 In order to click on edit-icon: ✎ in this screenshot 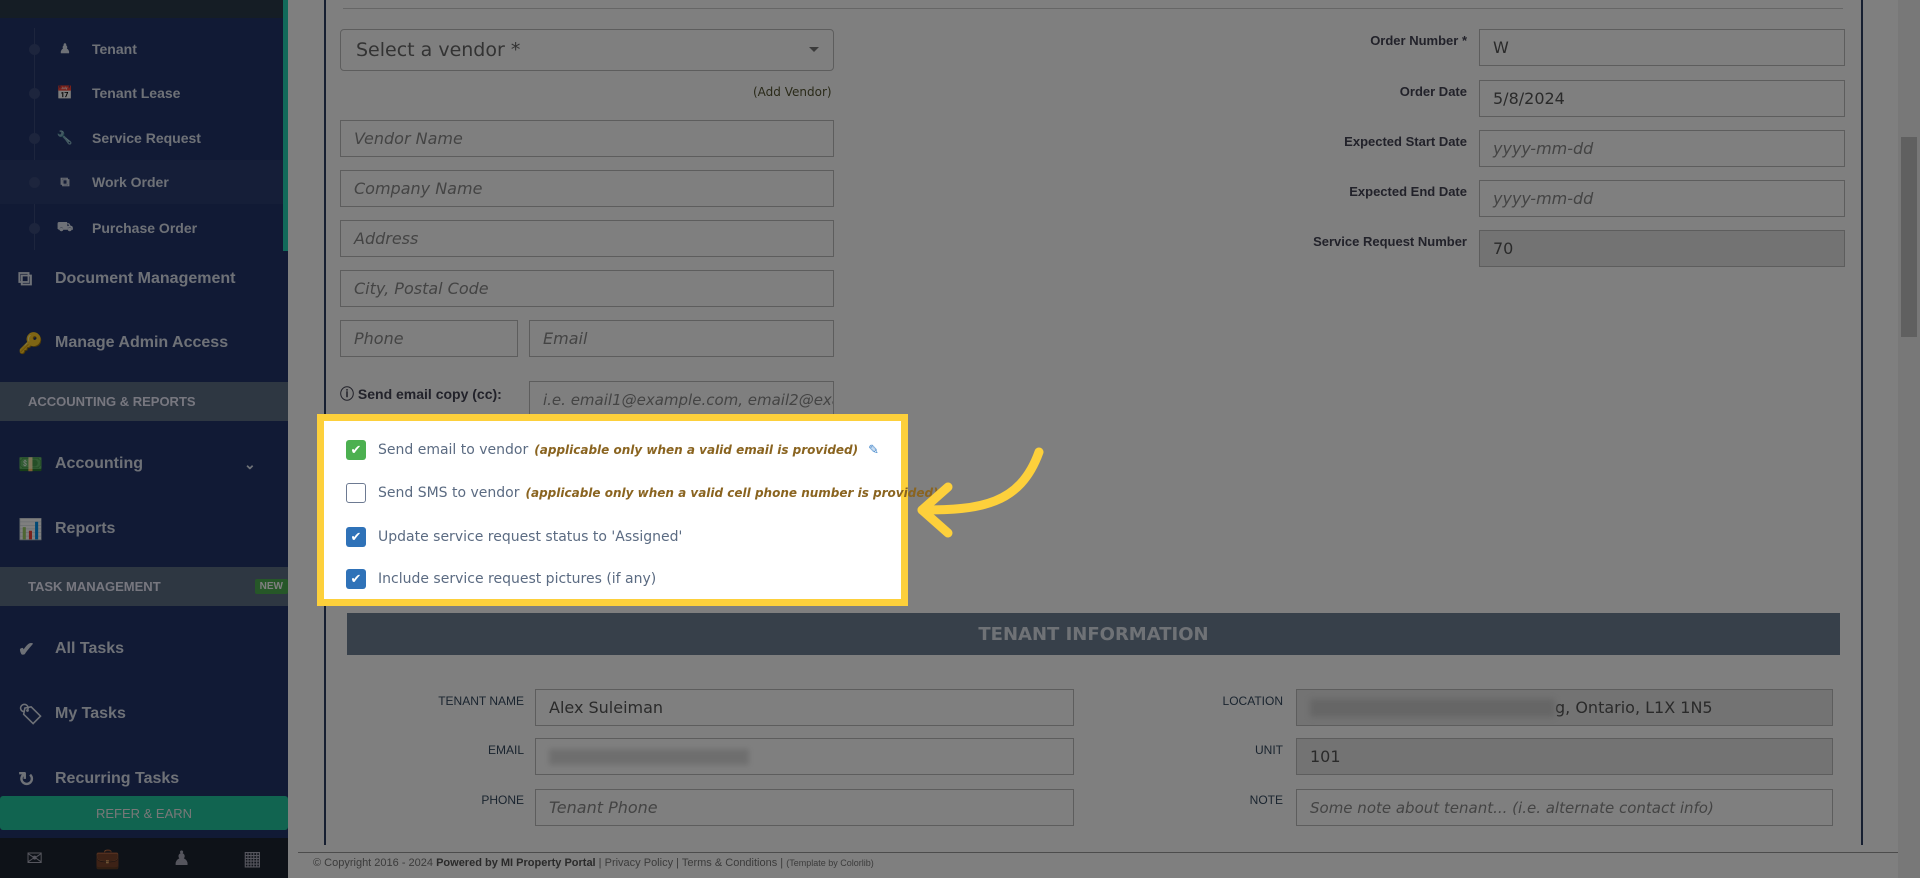, I will do `click(873, 450)`.